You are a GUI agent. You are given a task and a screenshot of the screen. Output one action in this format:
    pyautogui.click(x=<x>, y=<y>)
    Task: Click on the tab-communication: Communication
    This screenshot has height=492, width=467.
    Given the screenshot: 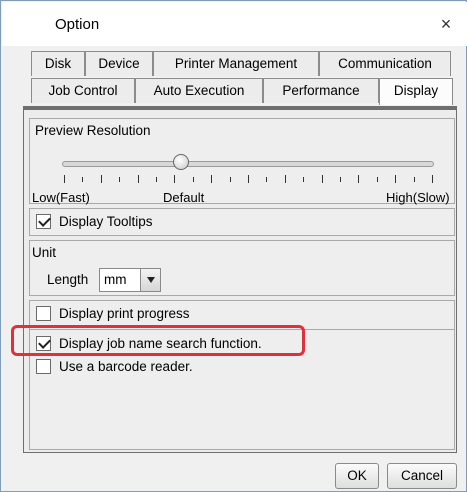 What is the action you would take?
    pyautogui.click(x=385, y=63)
    